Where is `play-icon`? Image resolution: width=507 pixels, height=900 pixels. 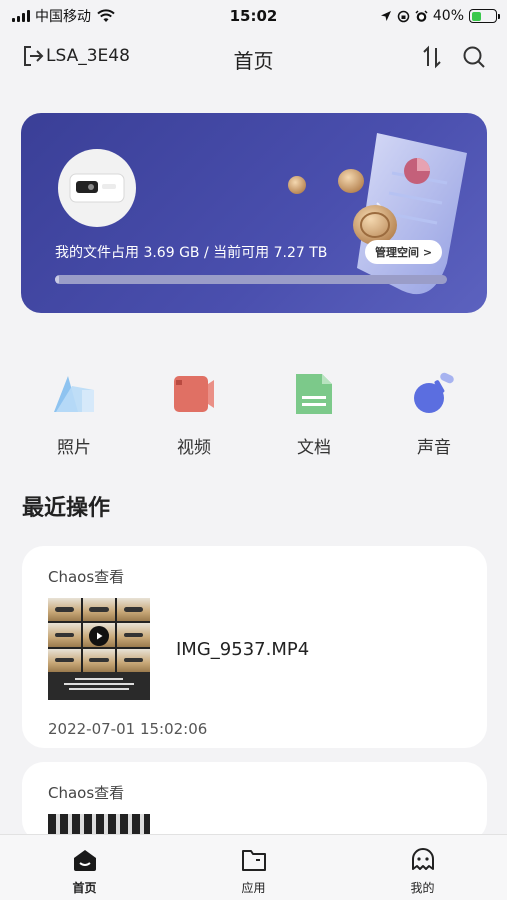 play-icon is located at coordinates (99, 636).